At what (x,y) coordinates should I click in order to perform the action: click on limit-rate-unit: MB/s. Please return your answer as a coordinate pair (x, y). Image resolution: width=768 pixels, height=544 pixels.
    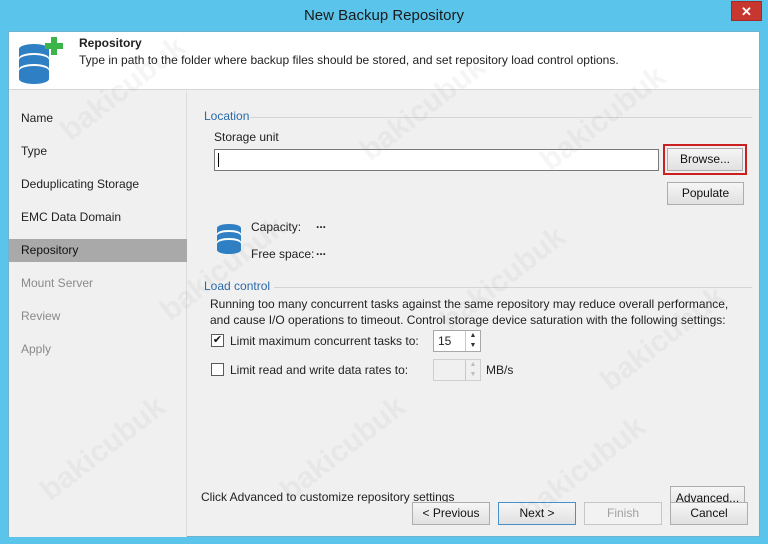
    Looking at the image, I should click on (500, 370).